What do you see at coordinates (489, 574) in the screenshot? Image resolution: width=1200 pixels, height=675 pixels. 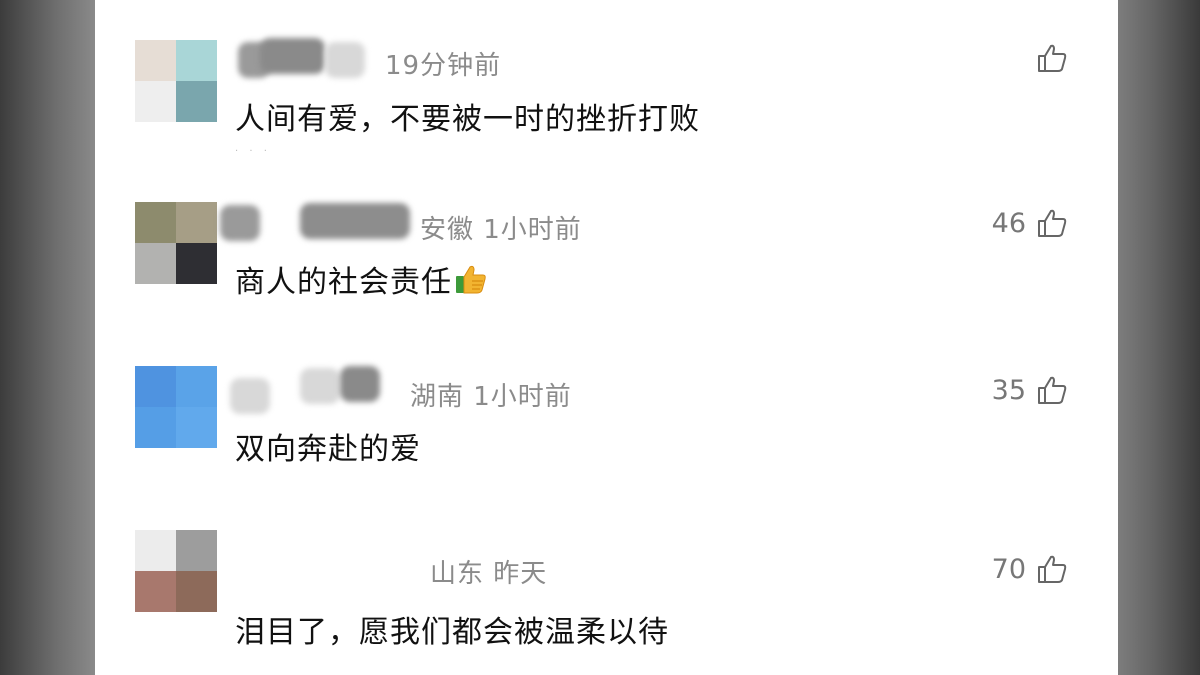 I see `comment-meta: 山东 昨天` at bounding box center [489, 574].